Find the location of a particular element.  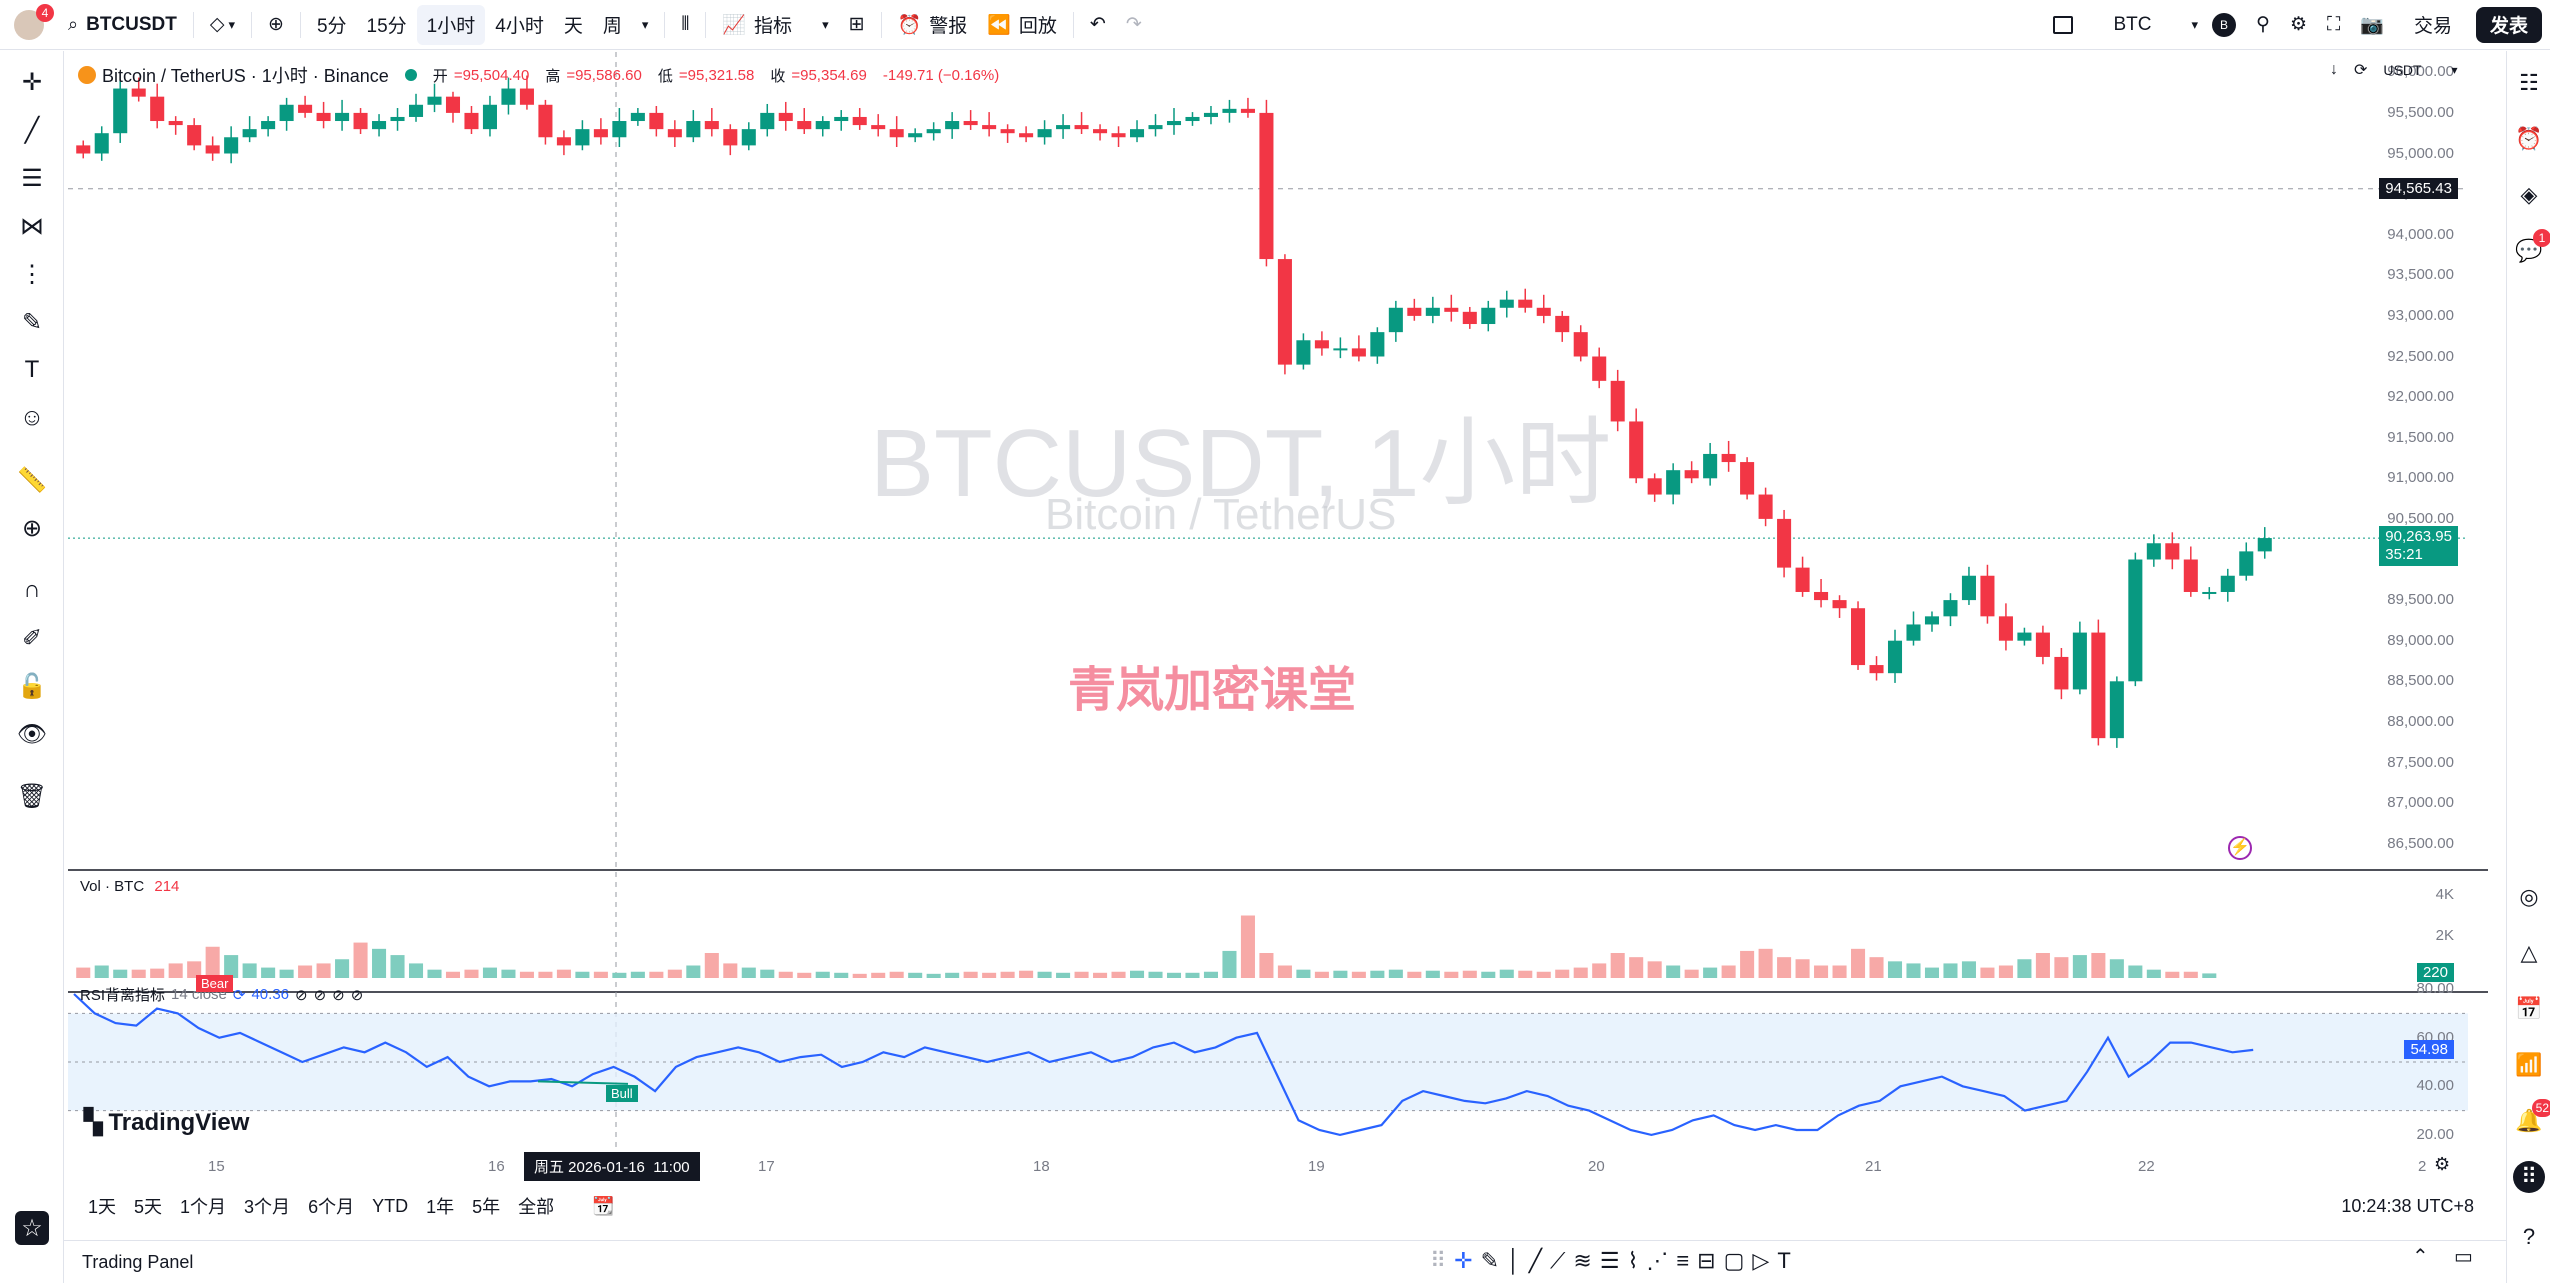

fib-retrace-icon: ≡ is located at coordinates (1682, 1261).